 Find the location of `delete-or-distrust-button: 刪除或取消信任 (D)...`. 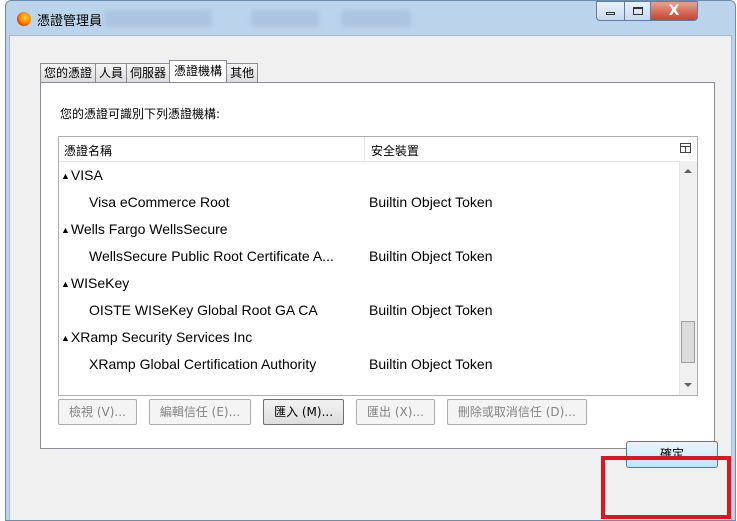

delete-or-distrust-button: 刪除或取消信任 (D)... is located at coordinates (516, 412).